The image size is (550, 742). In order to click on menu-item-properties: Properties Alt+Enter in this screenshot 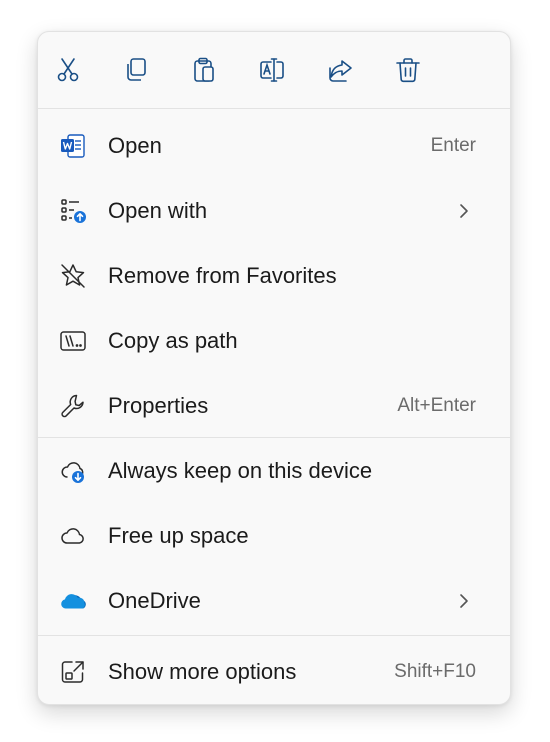, I will do `click(274, 406)`.